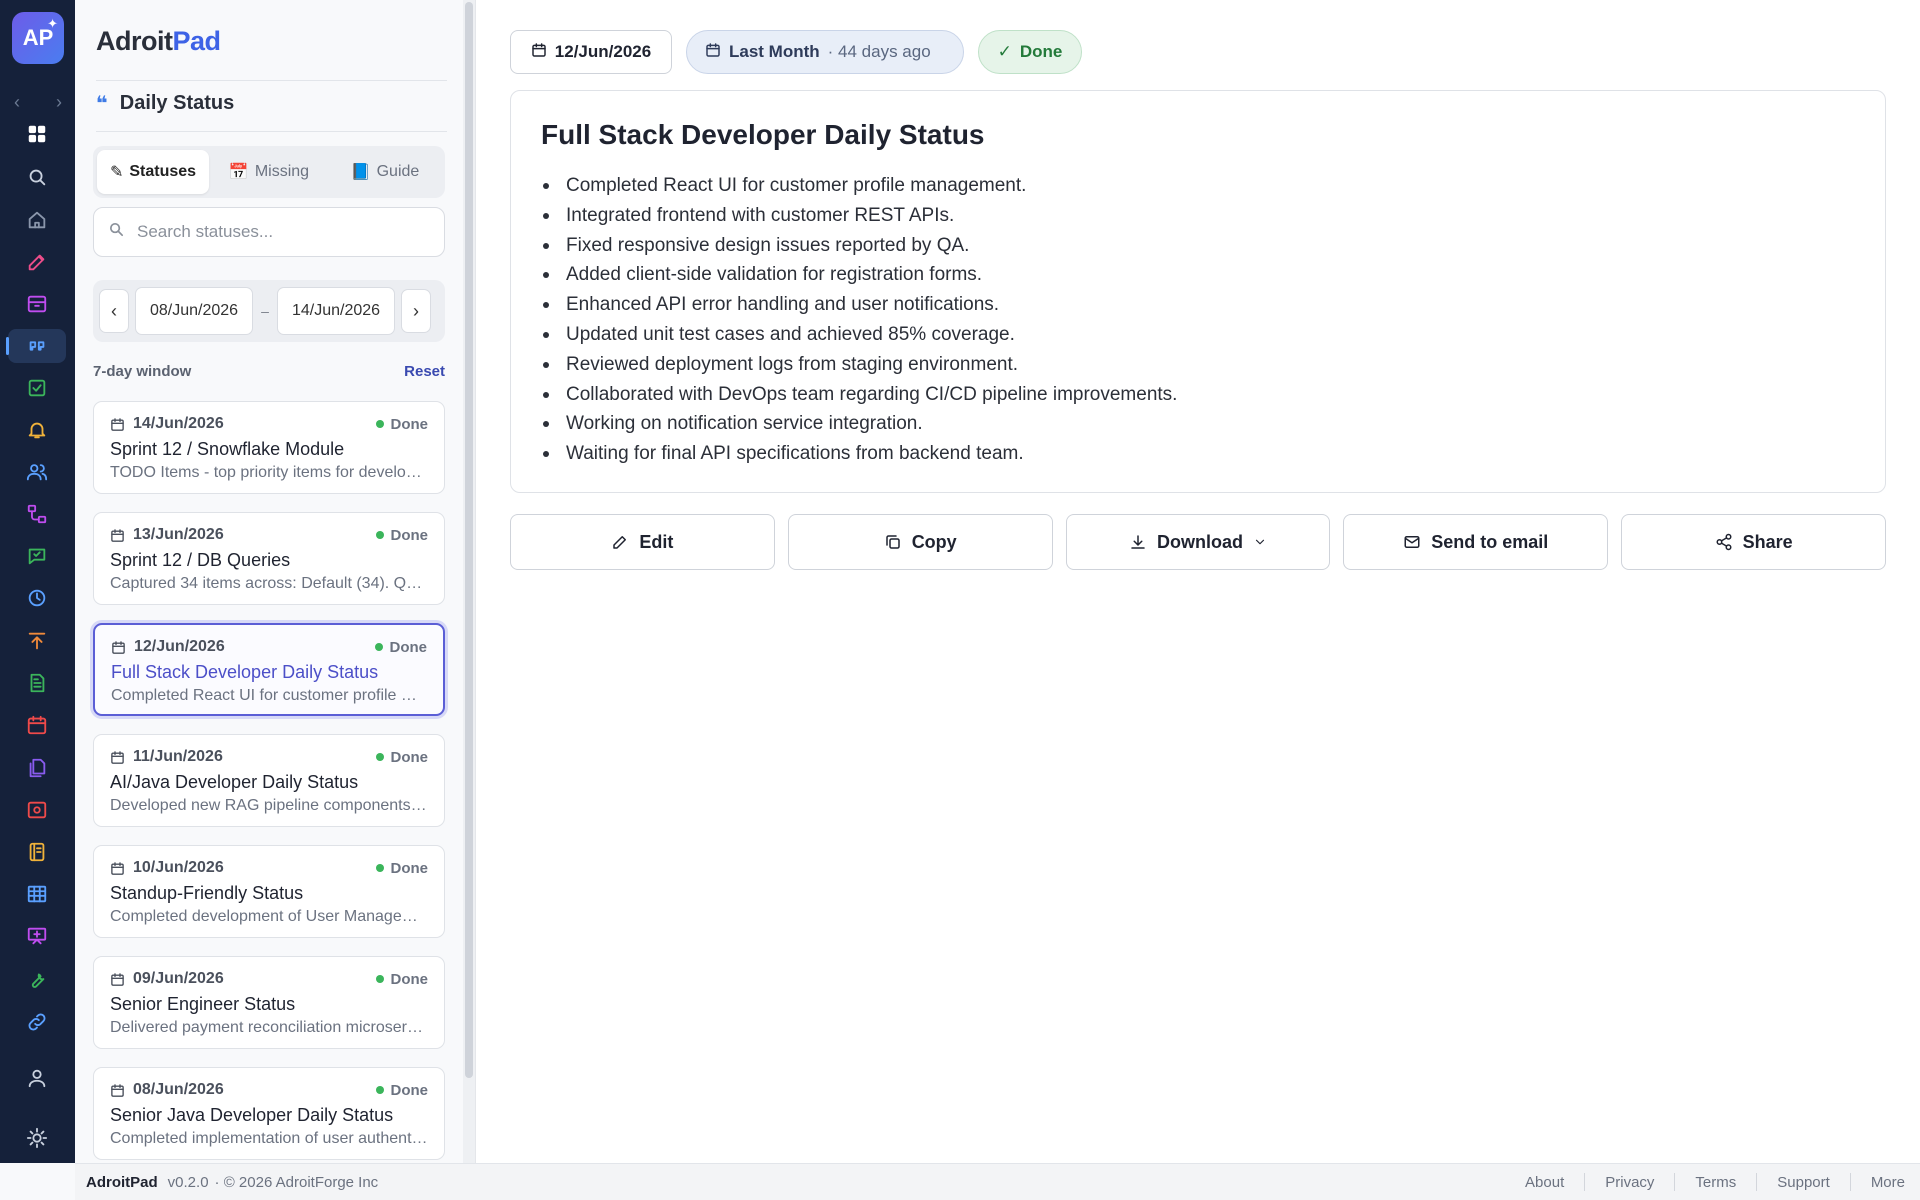 This screenshot has width=1920, height=1200. Describe the element at coordinates (1629, 1182) in the screenshot. I see `footer-link-privacy: Privacy` at that location.